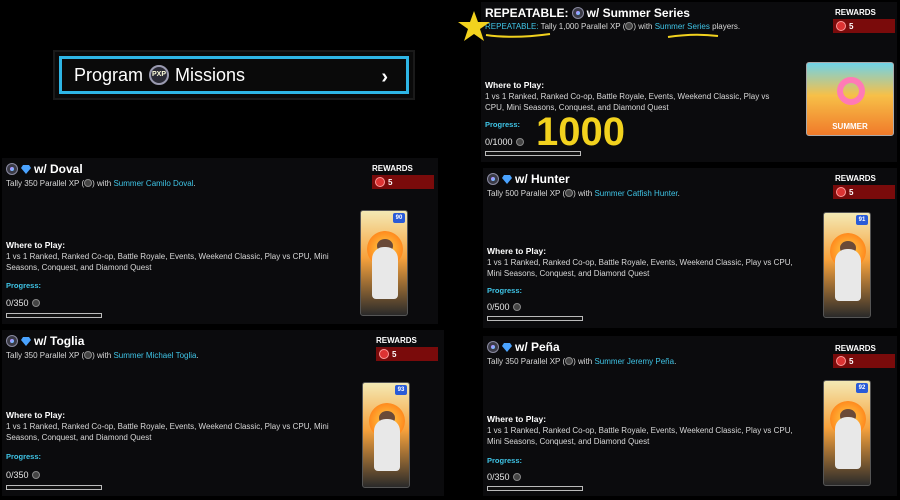 This screenshot has height=500, width=900. Describe the element at coordinates (527, 13) in the screenshot. I see `repeatable-title: REPEATABLE:` at that location.